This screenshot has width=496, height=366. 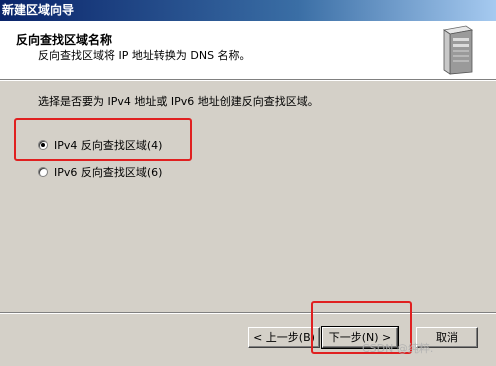 I want to click on ipv4-highlight-box, so click(x=103, y=139).